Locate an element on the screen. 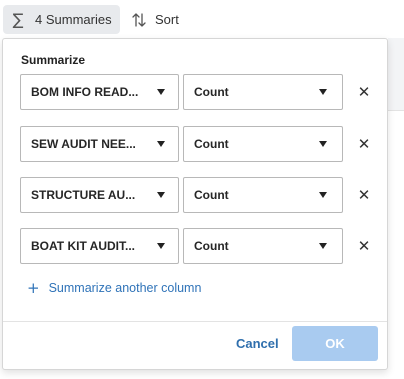 Image resolution: width=404 pixels, height=379 pixels. summaries-button: ∑ 4 Summaries is located at coordinates (61, 19).